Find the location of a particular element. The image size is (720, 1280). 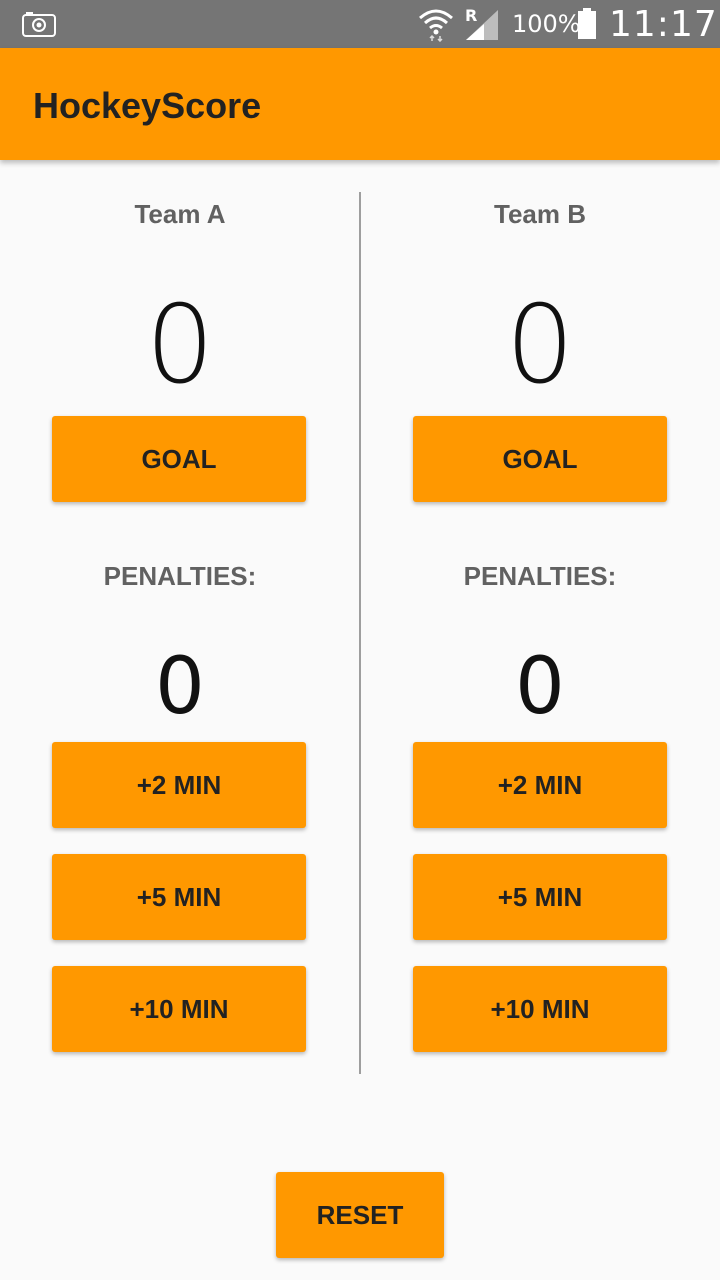

status-bar: R 100% 11:17 is located at coordinates (360, 24).